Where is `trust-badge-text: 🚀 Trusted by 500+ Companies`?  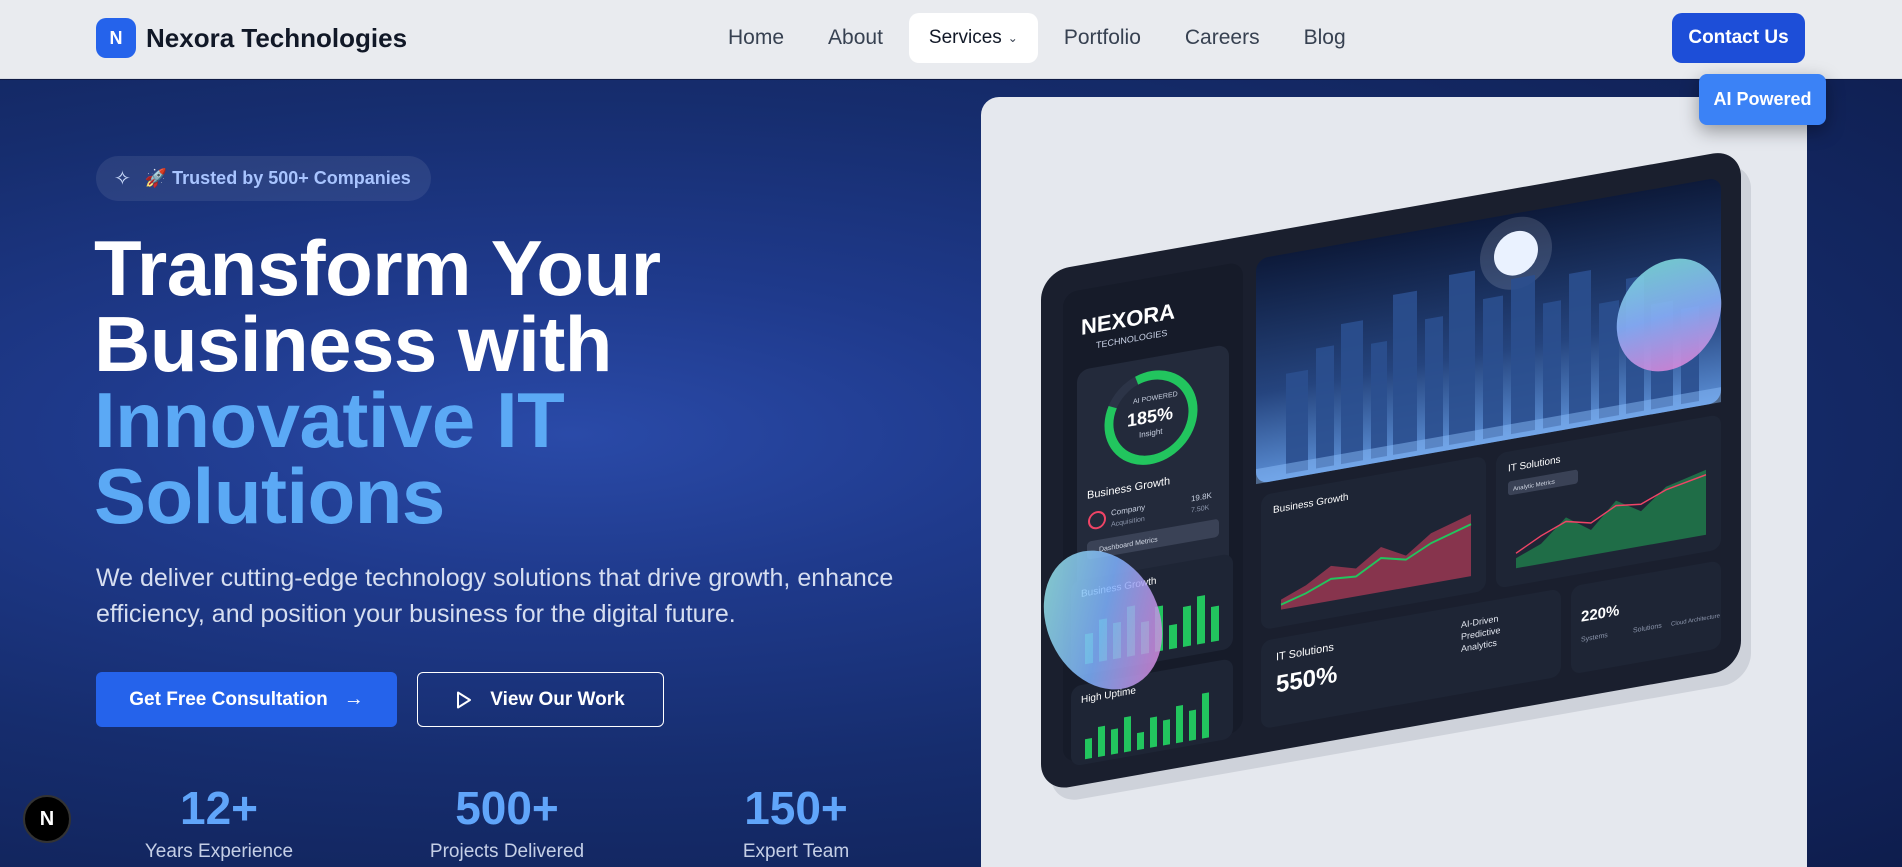
trust-badge-text: 🚀 Trusted by 500+ Companies is located at coordinates (277, 178).